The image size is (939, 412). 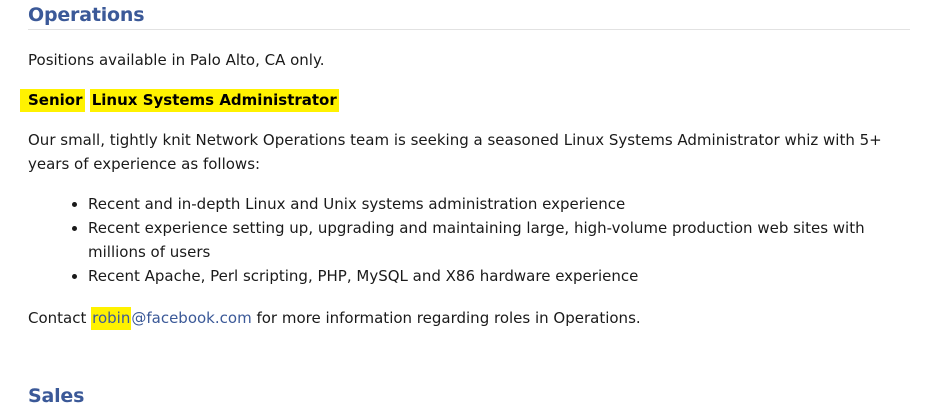 What do you see at coordinates (469, 29) in the screenshot?
I see `section-divider` at bounding box center [469, 29].